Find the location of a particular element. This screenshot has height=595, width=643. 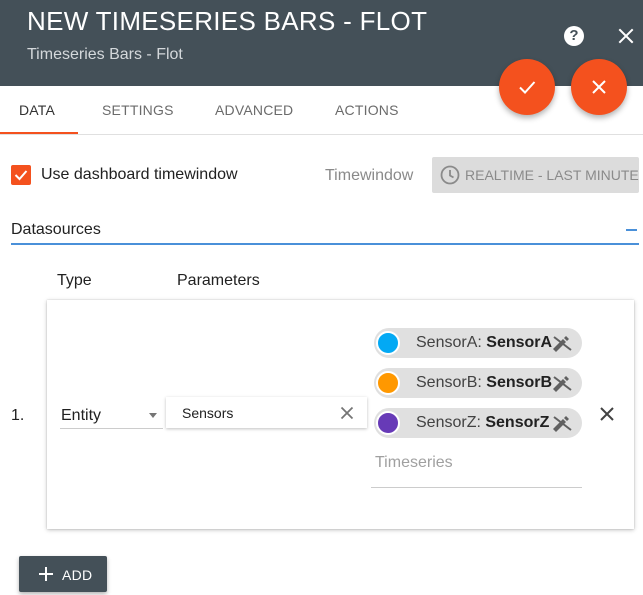

tab-actions: ACTIONS is located at coordinates (367, 110).